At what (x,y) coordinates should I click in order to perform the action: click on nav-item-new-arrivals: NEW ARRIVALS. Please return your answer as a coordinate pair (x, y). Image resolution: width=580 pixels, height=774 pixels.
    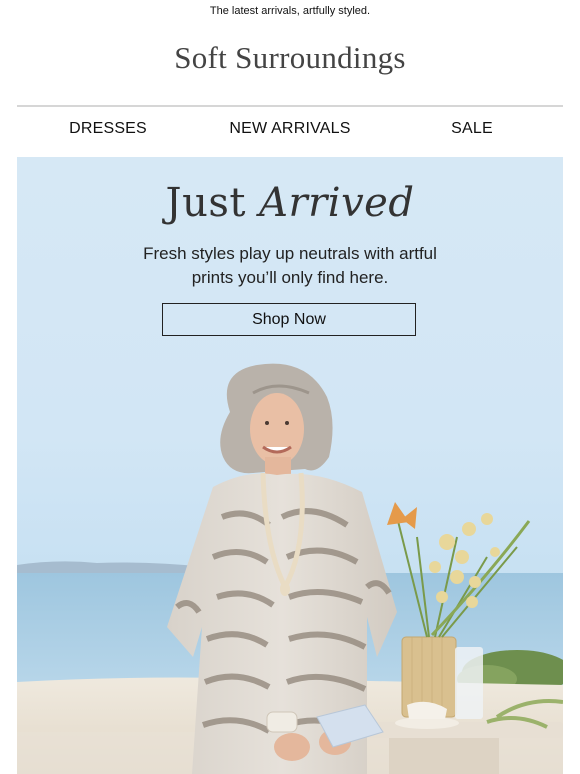
    Looking at the image, I should click on (290, 133).